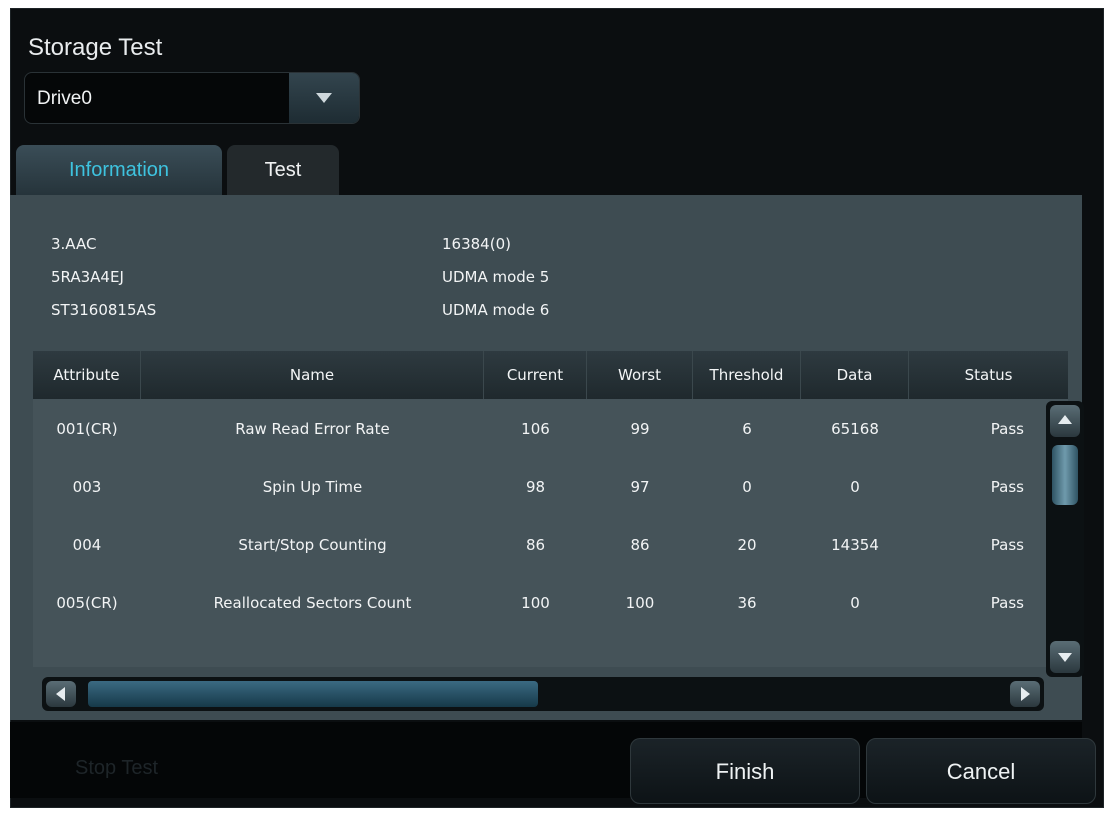 This screenshot has width=1114, height=816. I want to click on table-row: 003 Spin Up Time 98 97 0 0 Pass, so click(533, 487).